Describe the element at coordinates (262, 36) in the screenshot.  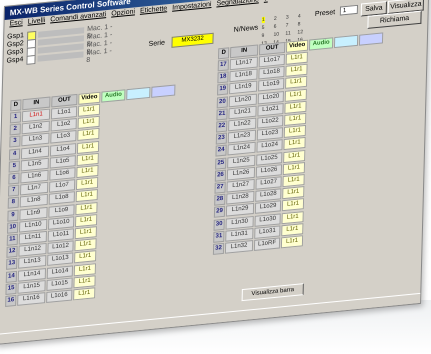
I see `picker-number: 9` at that location.